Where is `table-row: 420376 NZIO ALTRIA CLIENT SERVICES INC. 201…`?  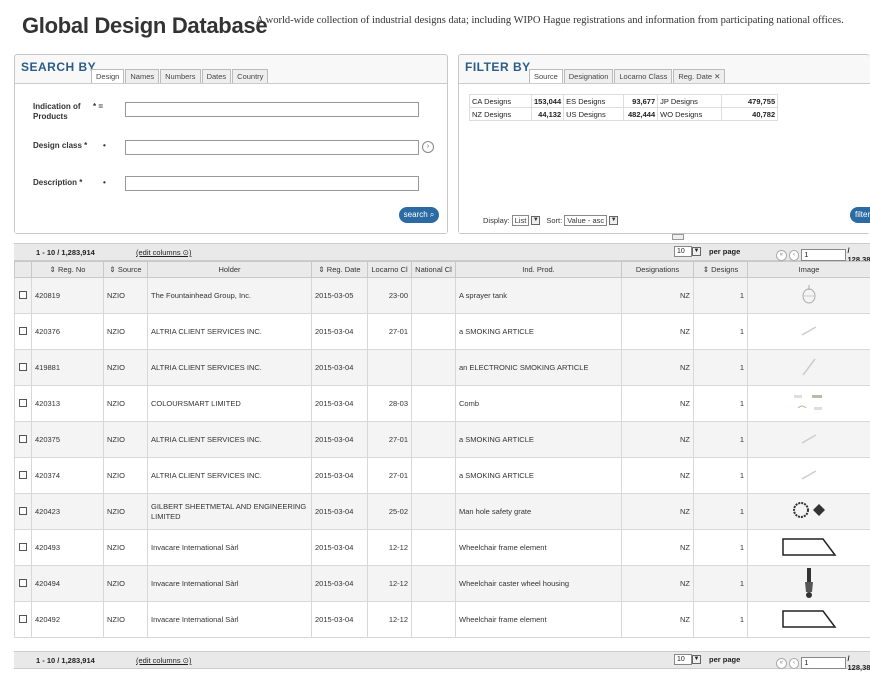
table-row: 420376 NZIO ALTRIA CLIENT SERVICES INC. 201… is located at coordinates (442, 331).